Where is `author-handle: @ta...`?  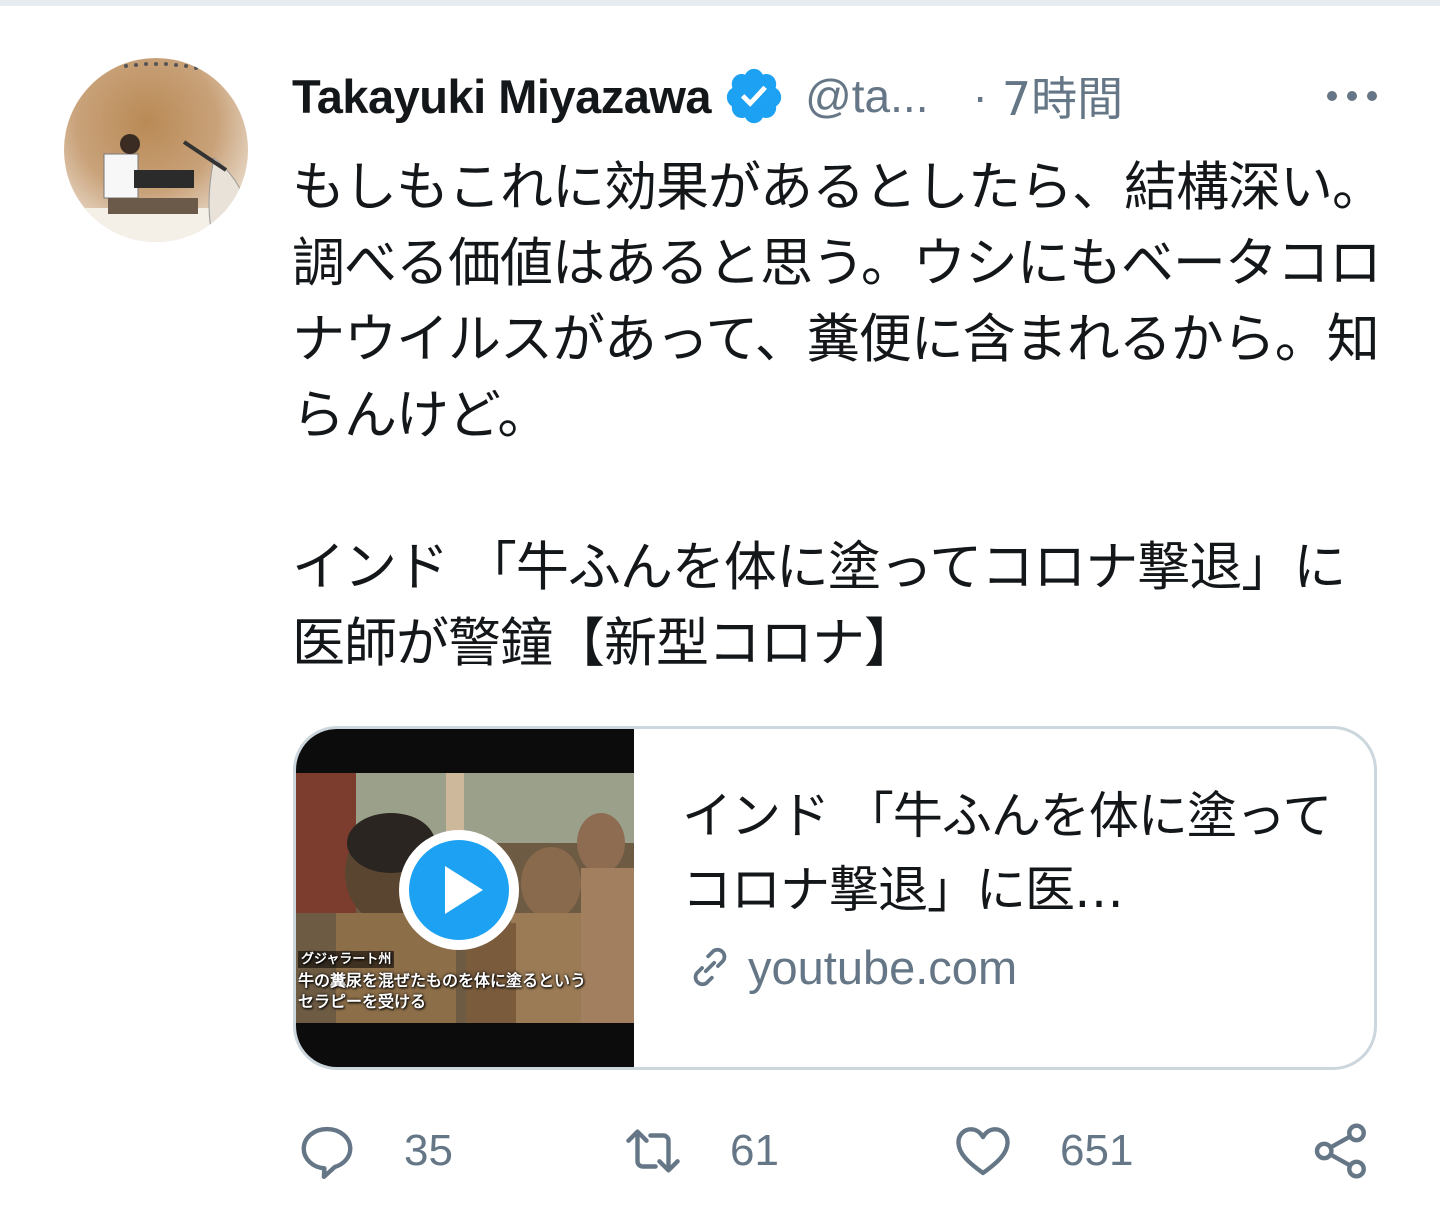
author-handle: @ta... is located at coordinates (866, 96).